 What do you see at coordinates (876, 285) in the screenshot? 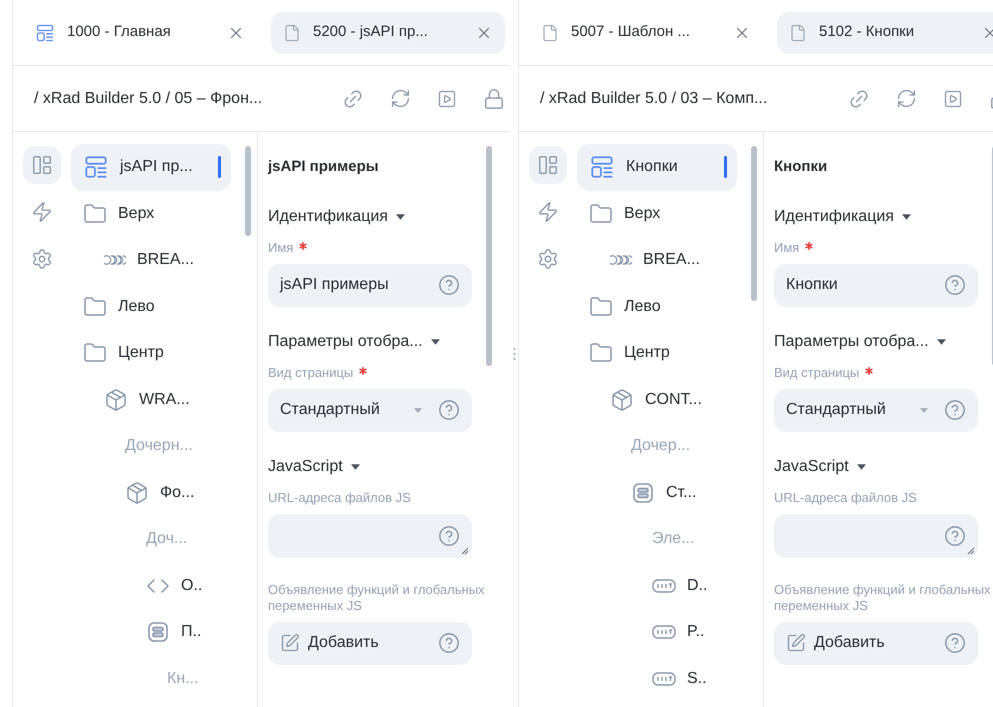
I see `text-field: Кнопки` at bounding box center [876, 285].